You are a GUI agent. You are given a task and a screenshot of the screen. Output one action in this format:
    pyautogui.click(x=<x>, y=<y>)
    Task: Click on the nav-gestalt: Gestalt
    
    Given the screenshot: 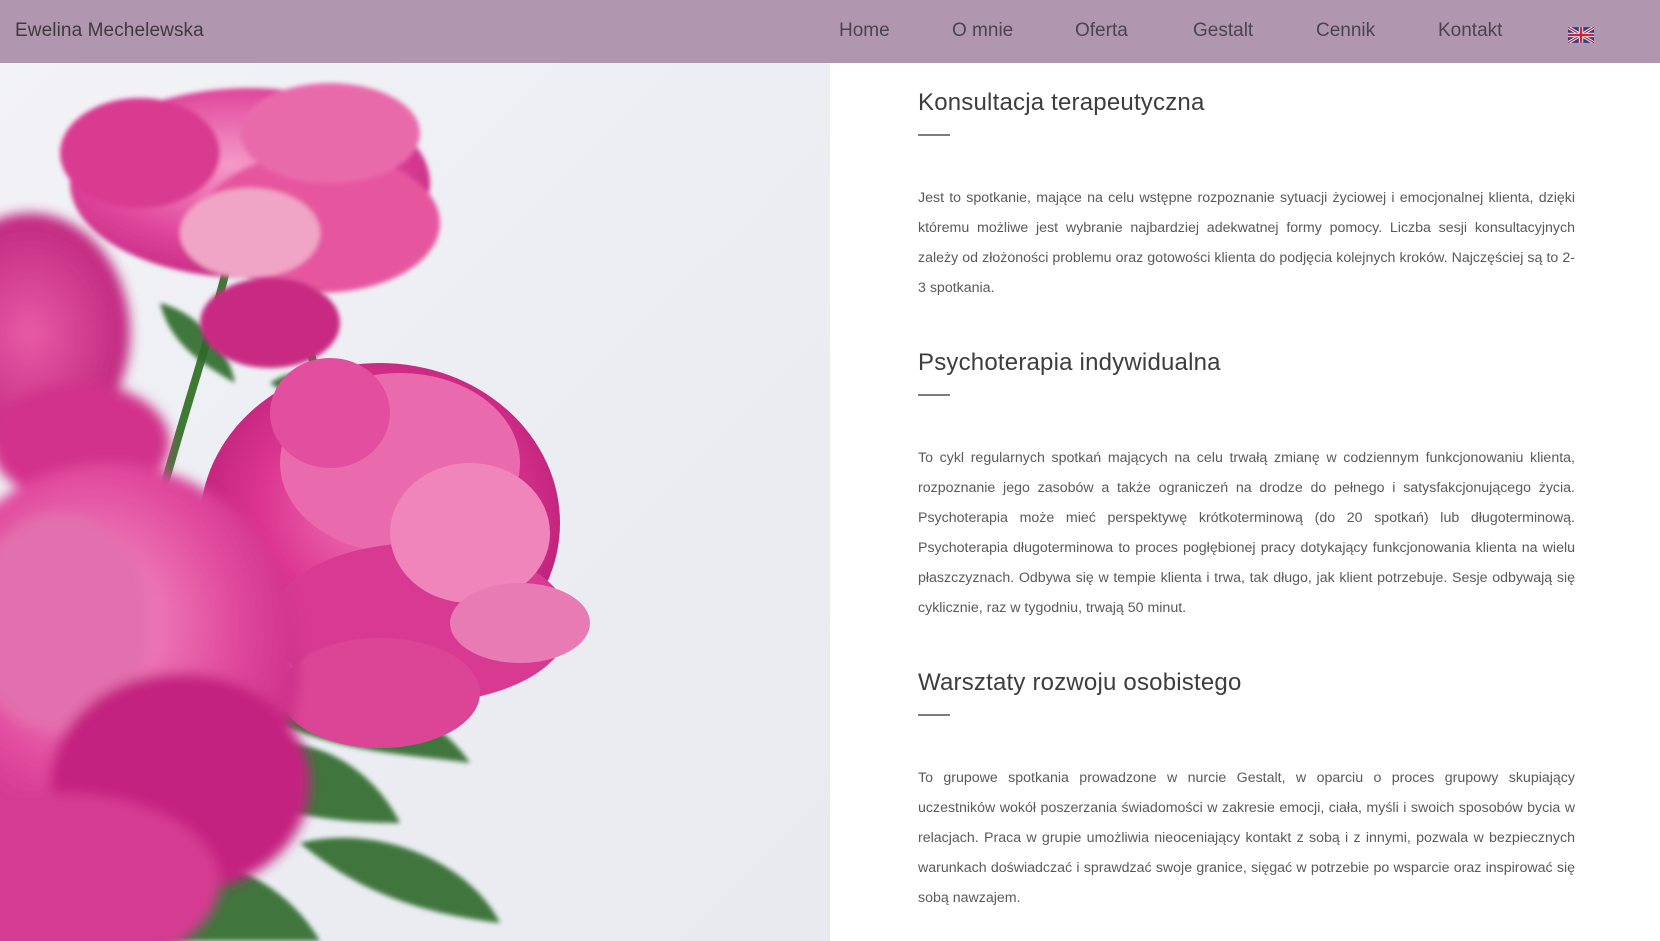 What is the action you would take?
    pyautogui.click(x=1223, y=31)
    